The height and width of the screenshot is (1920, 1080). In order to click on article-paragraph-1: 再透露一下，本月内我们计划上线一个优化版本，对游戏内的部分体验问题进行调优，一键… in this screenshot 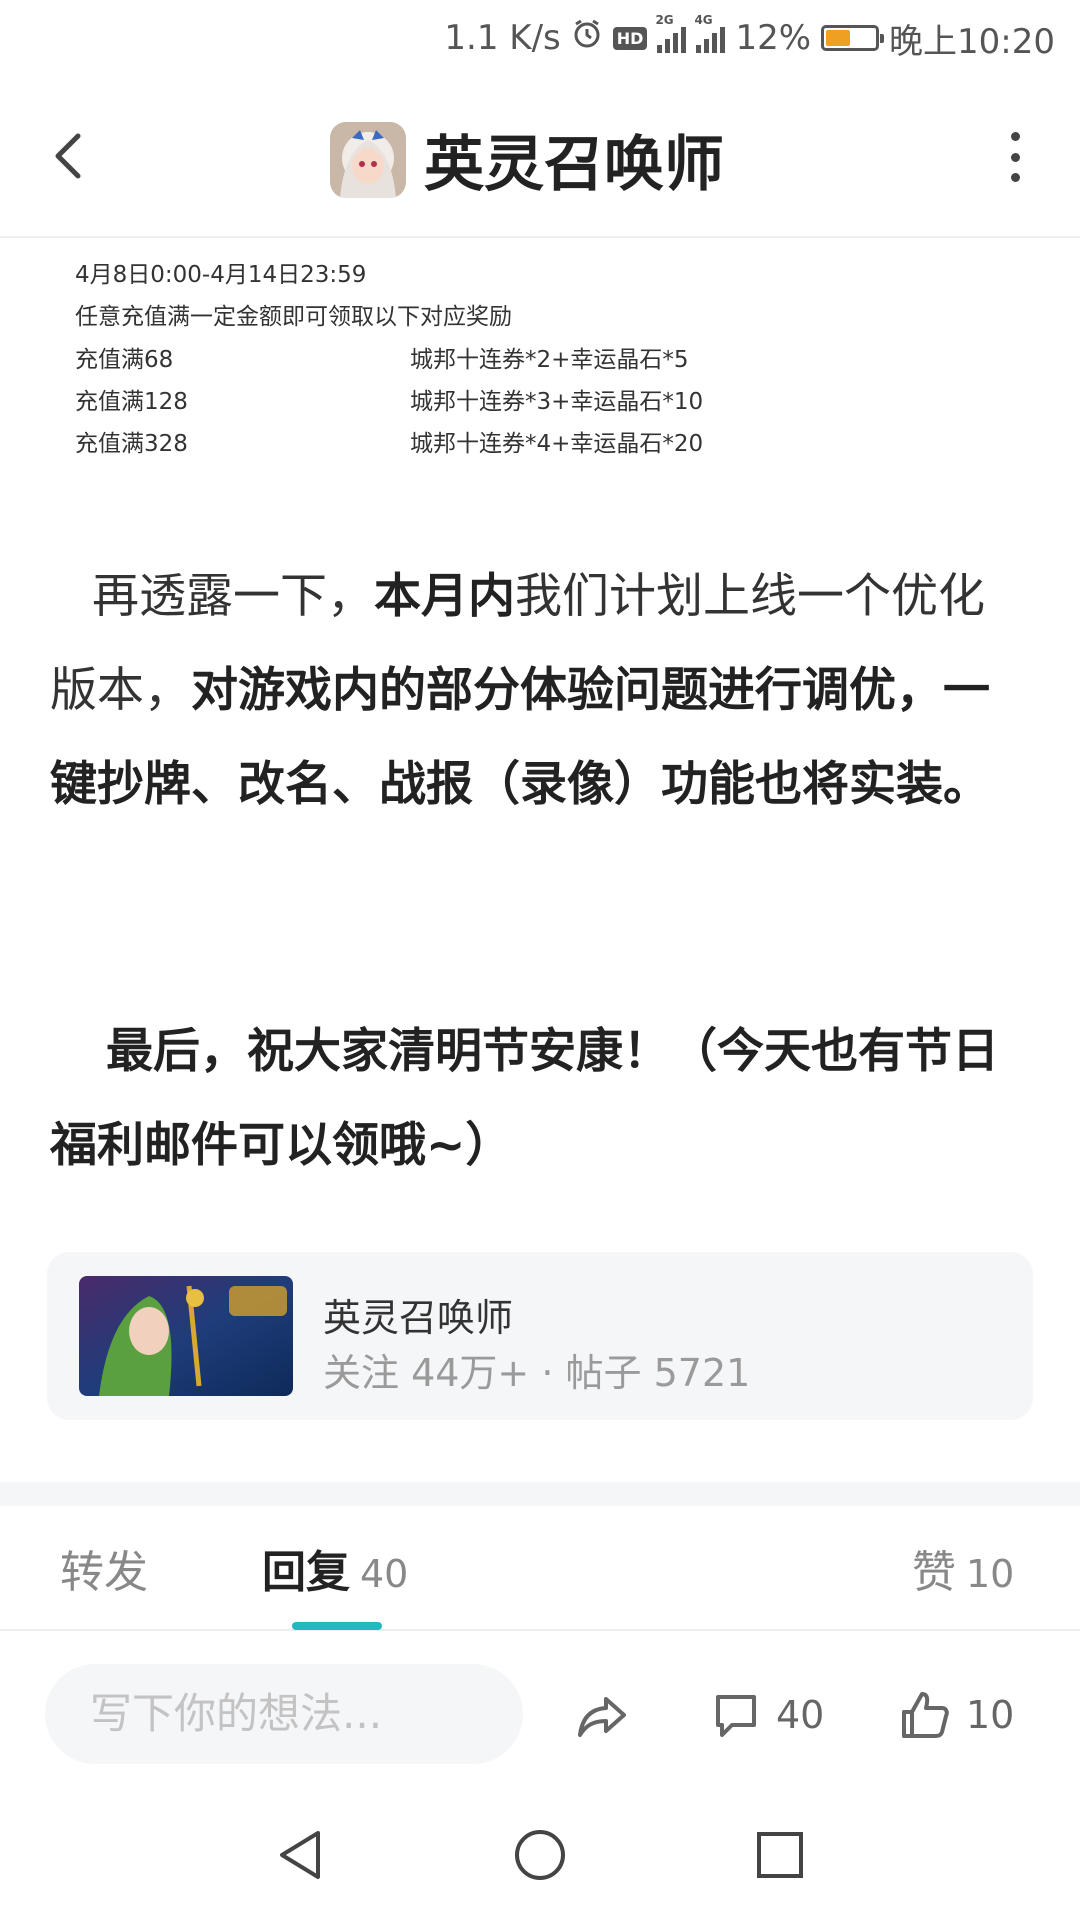, I will do `click(520, 690)`.